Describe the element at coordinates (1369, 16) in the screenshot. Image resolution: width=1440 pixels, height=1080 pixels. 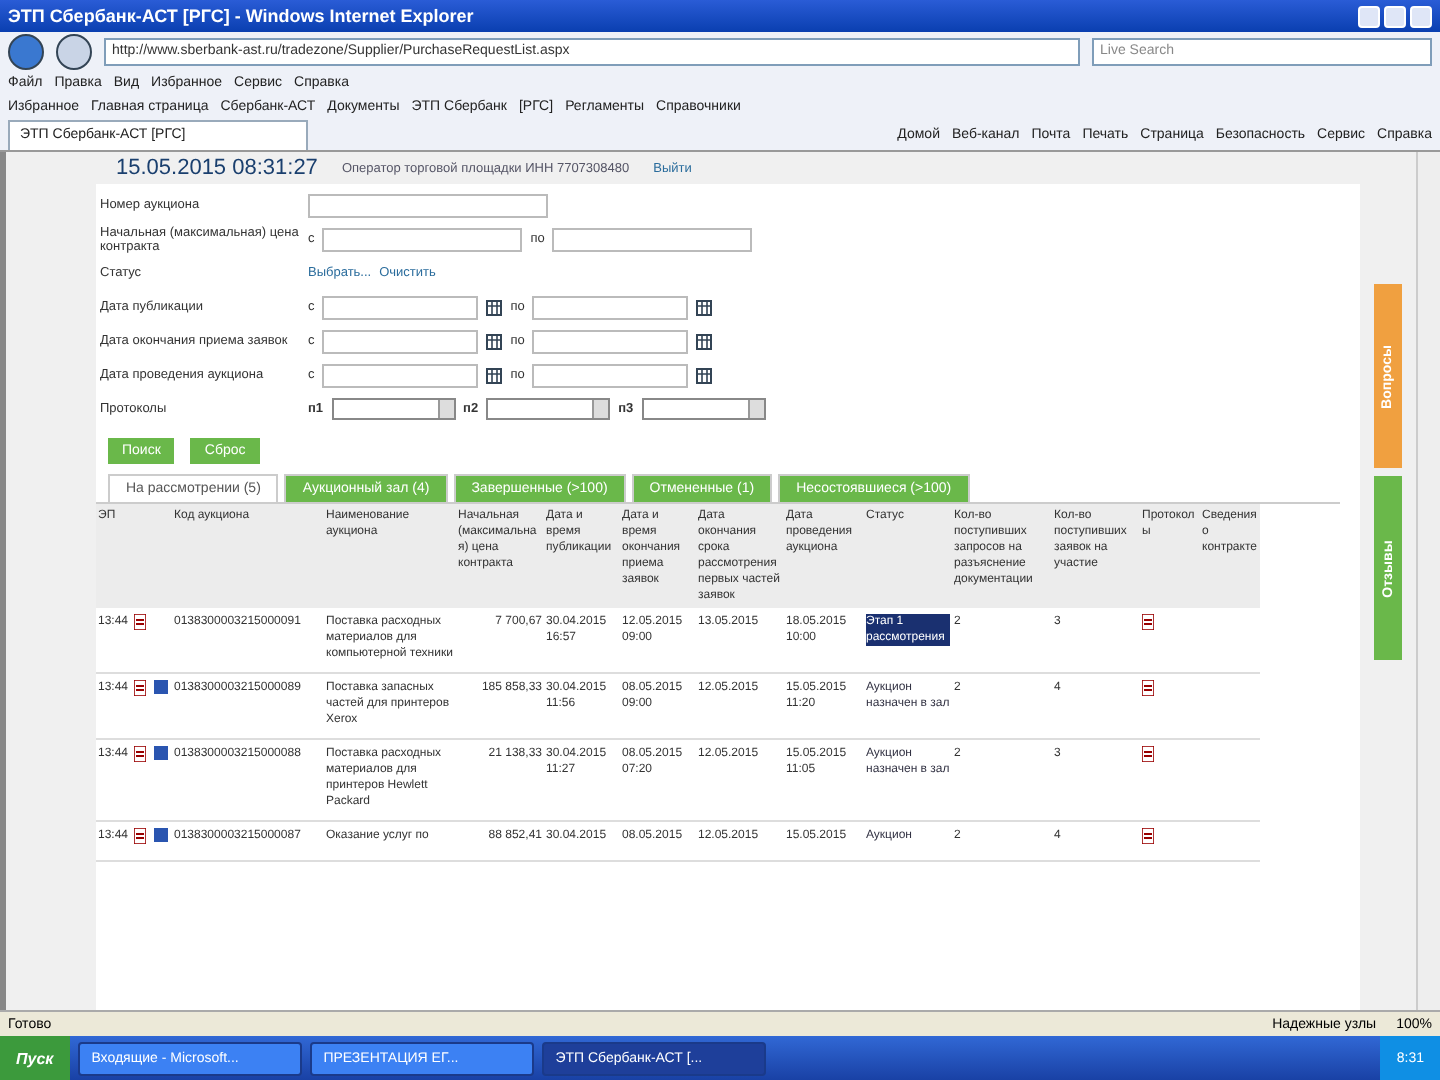
I see `minimize-button` at that location.